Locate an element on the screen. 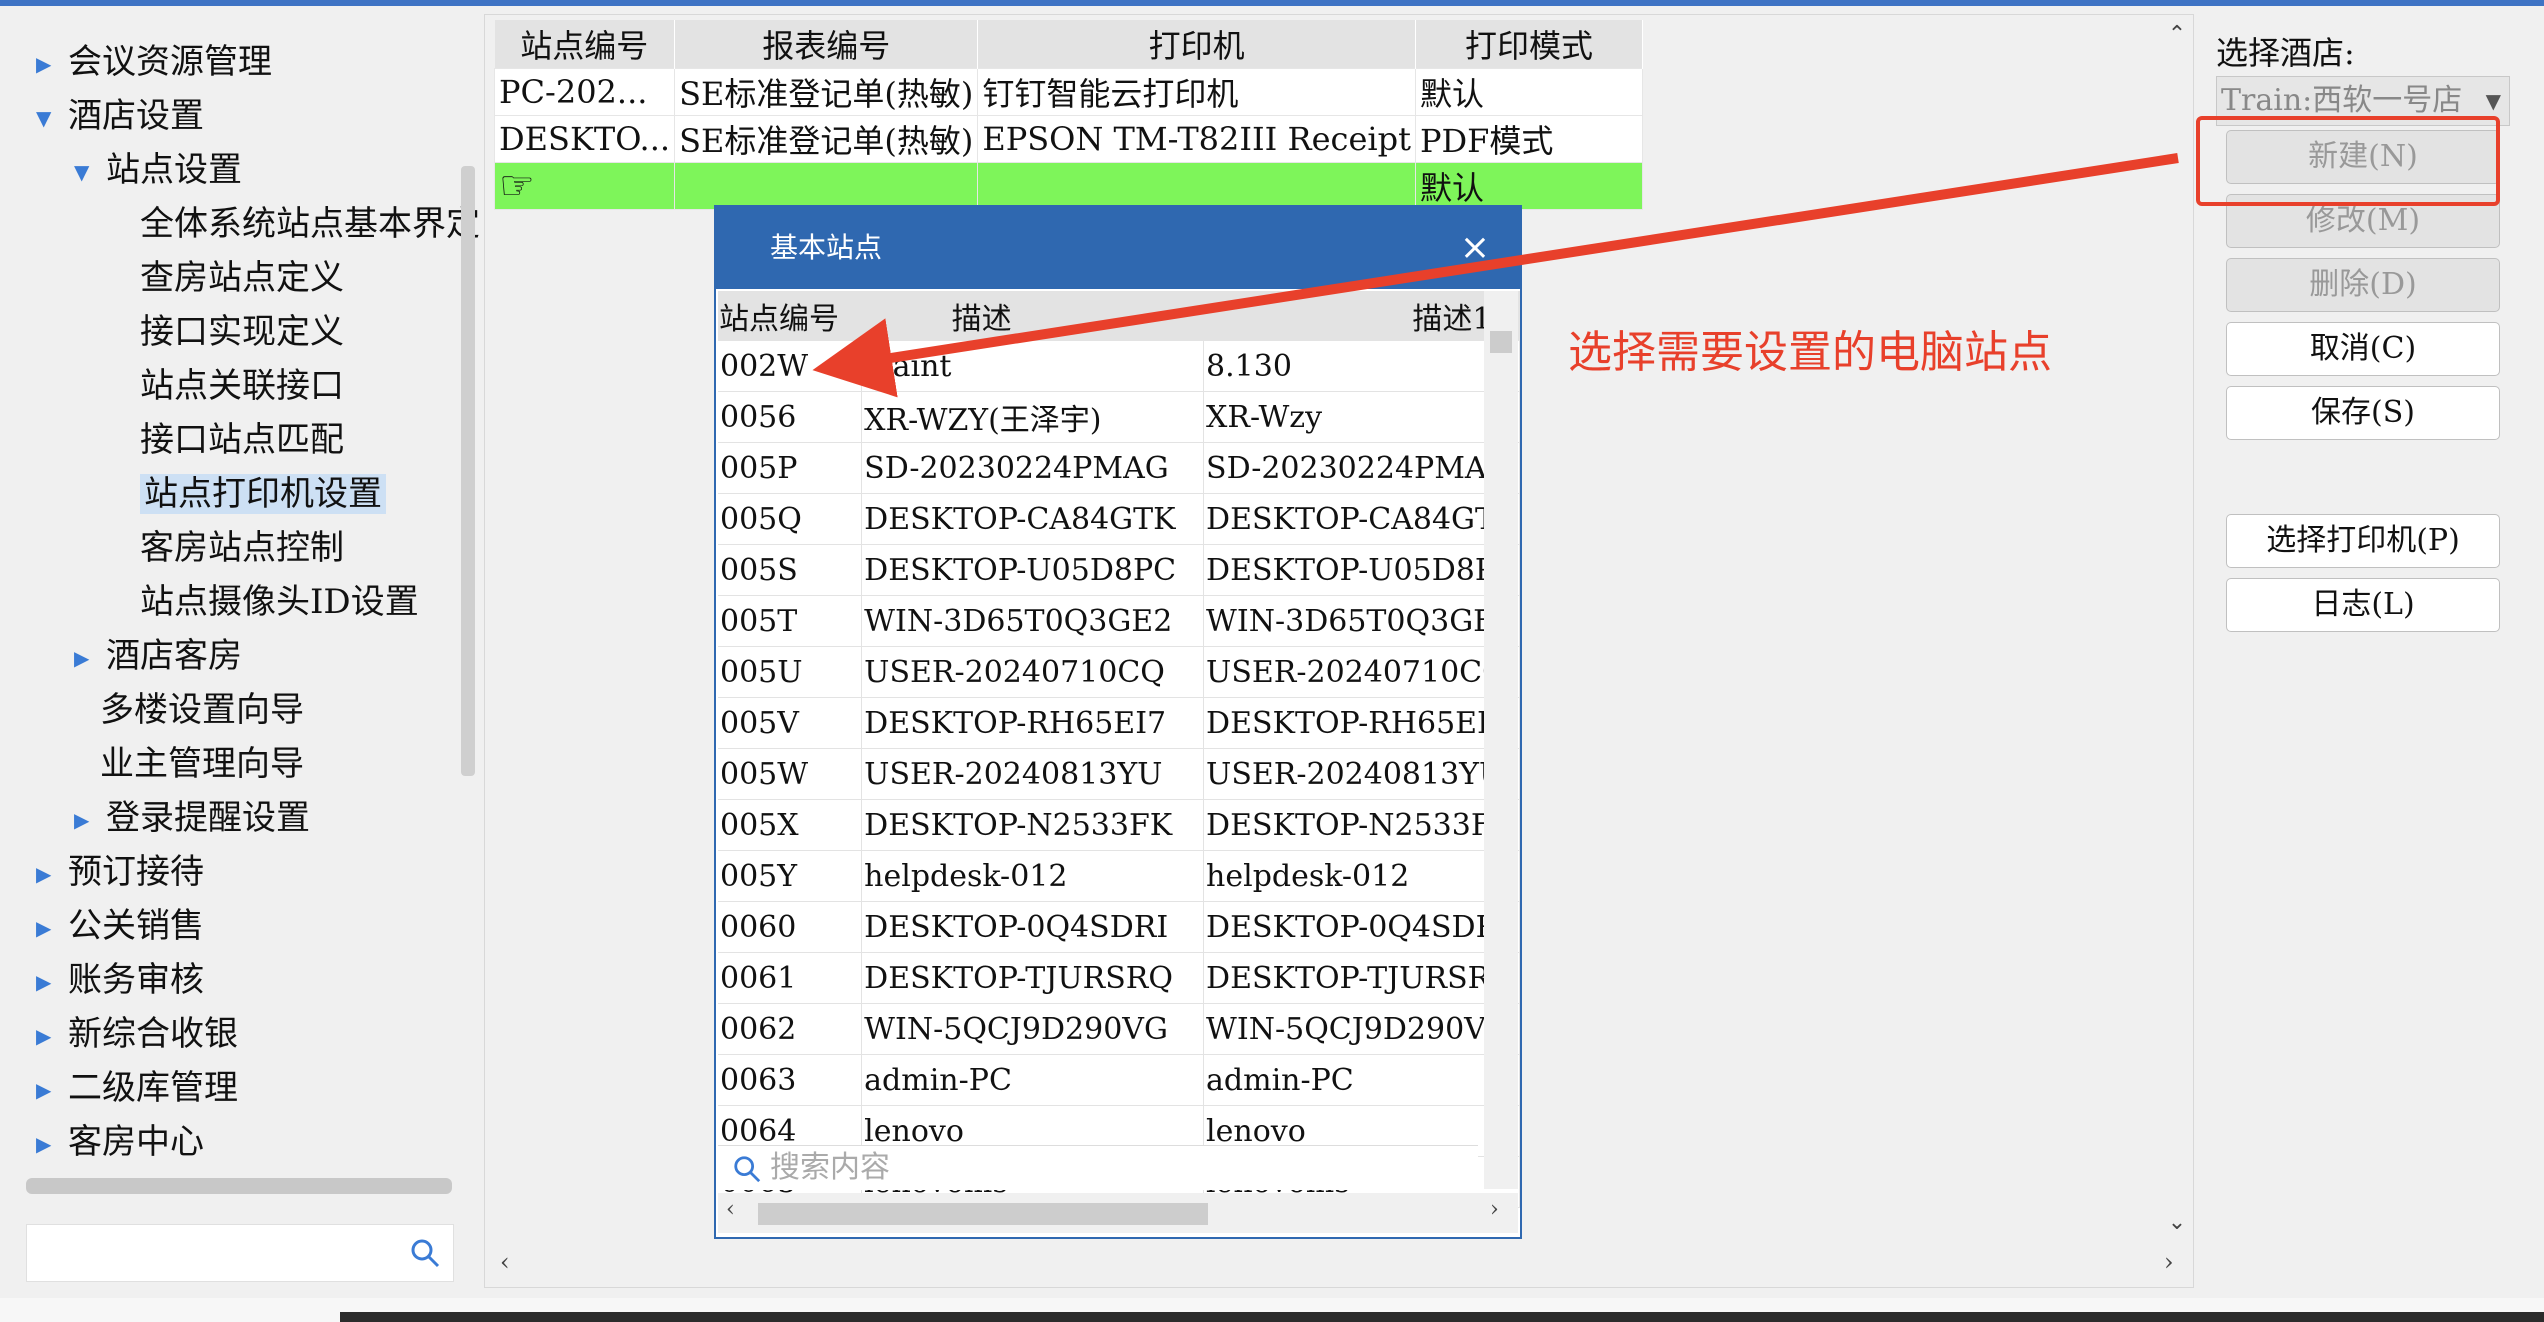 This screenshot has height=1322, width=2544. taskbar-bar is located at coordinates (1442, 1317).